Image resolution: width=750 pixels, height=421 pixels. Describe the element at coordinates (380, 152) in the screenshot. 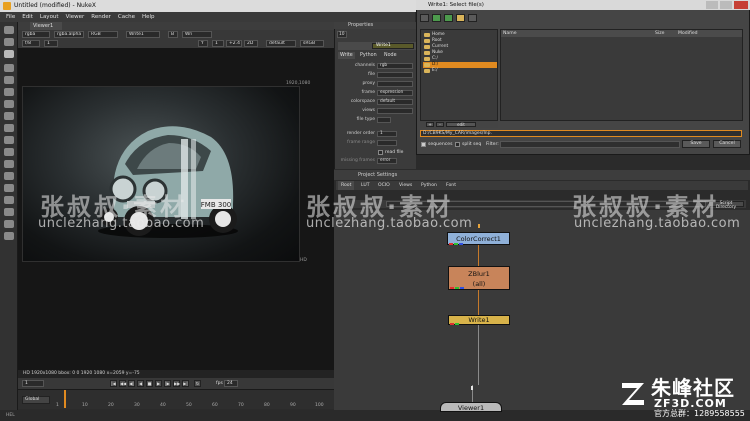

I see `read-file-checkbox` at that location.